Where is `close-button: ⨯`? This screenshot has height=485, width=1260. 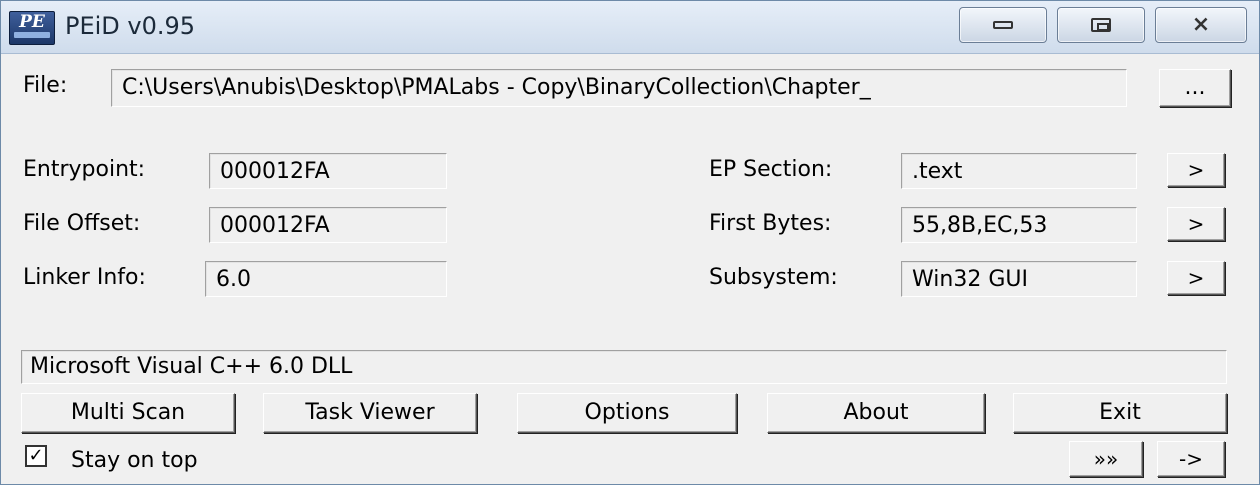
close-button: ⨯ is located at coordinates (1201, 25).